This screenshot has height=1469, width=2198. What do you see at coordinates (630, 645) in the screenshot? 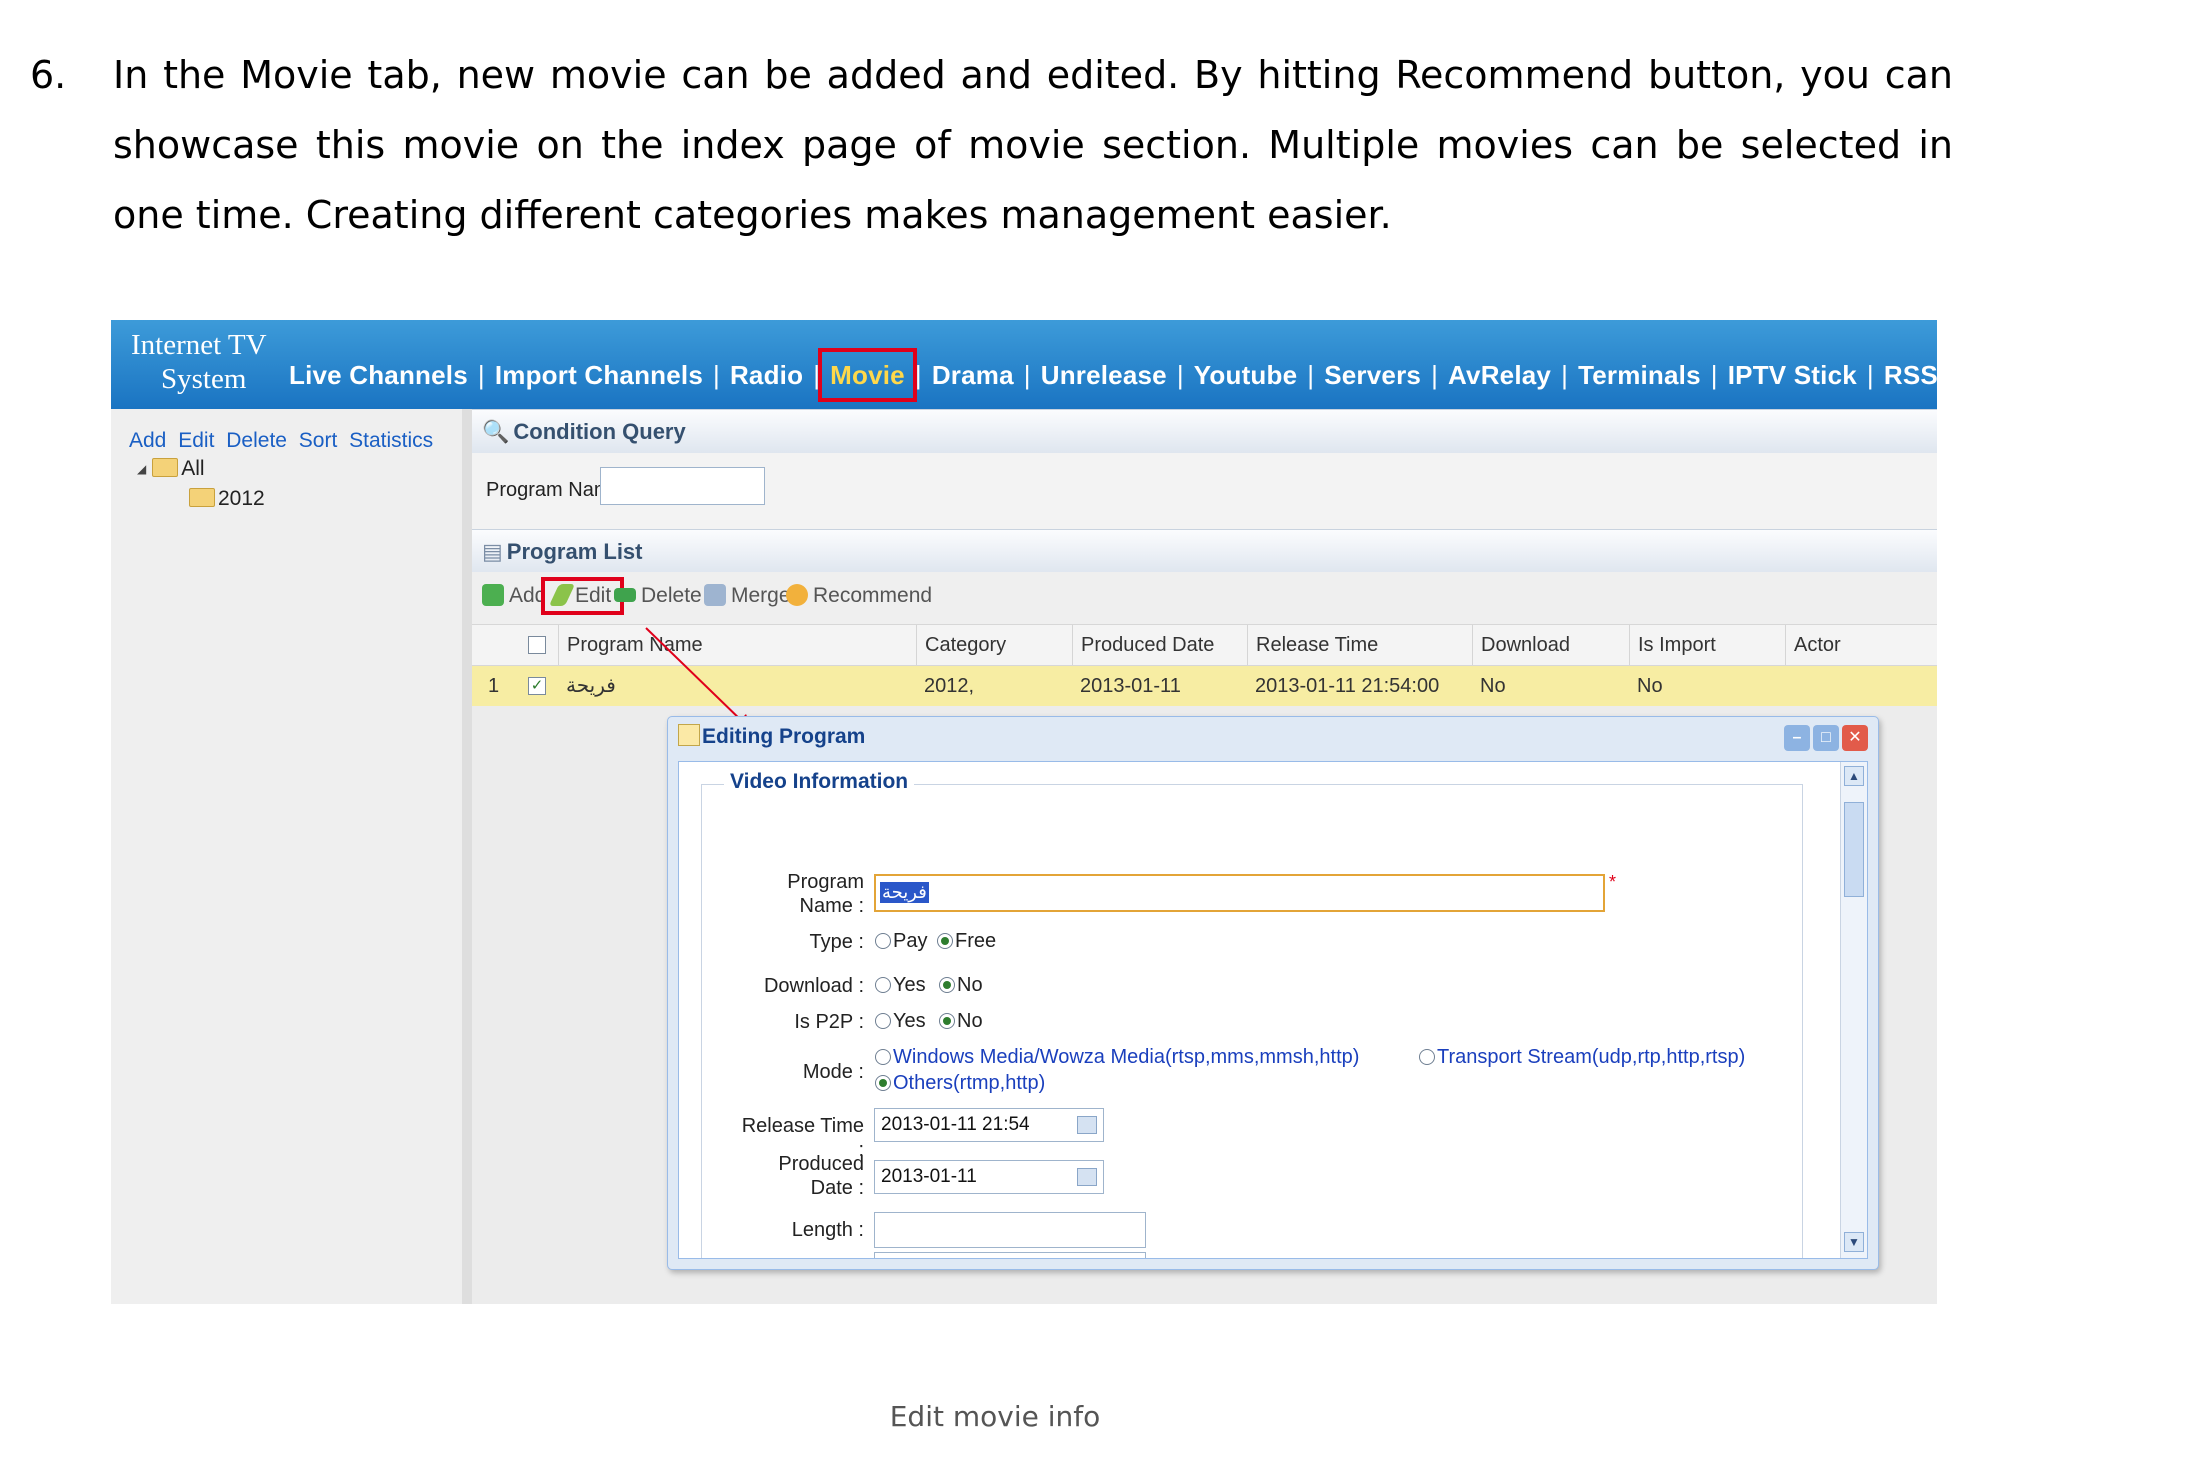
I see `col-program-name: Program Name` at bounding box center [630, 645].